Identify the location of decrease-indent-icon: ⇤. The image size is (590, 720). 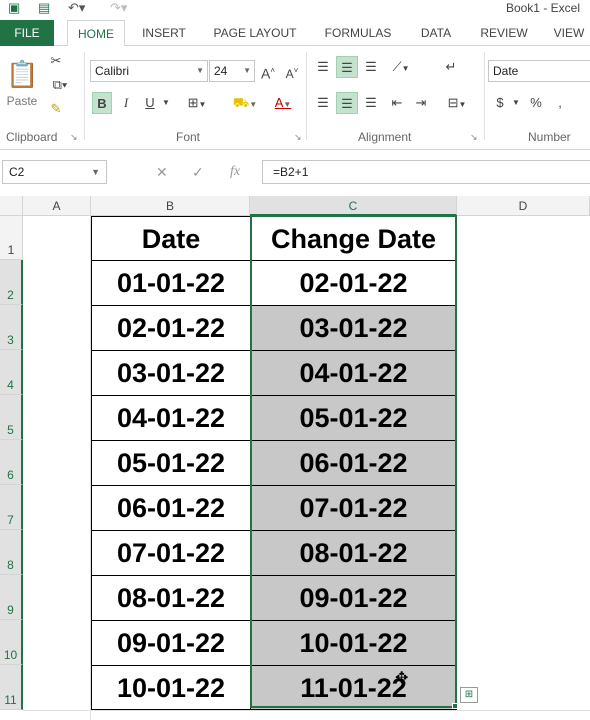
(397, 103).